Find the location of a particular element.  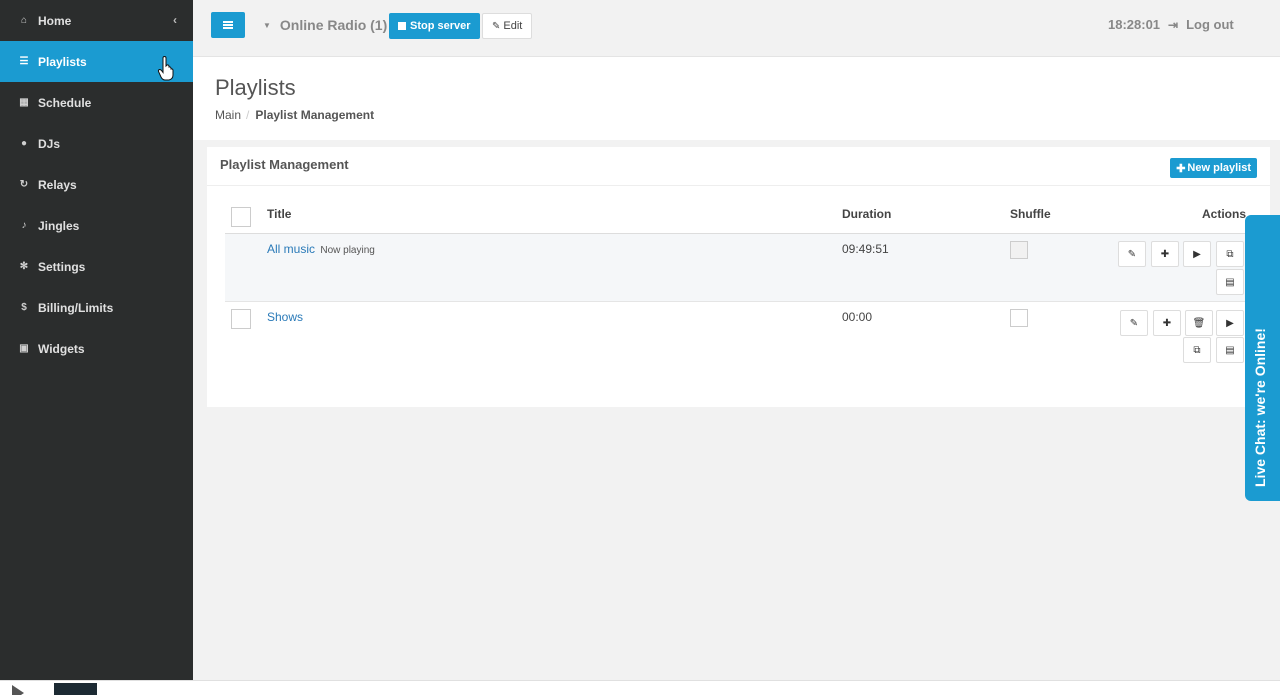

sidebar-item-label: Settings is located at coordinates (62, 266).